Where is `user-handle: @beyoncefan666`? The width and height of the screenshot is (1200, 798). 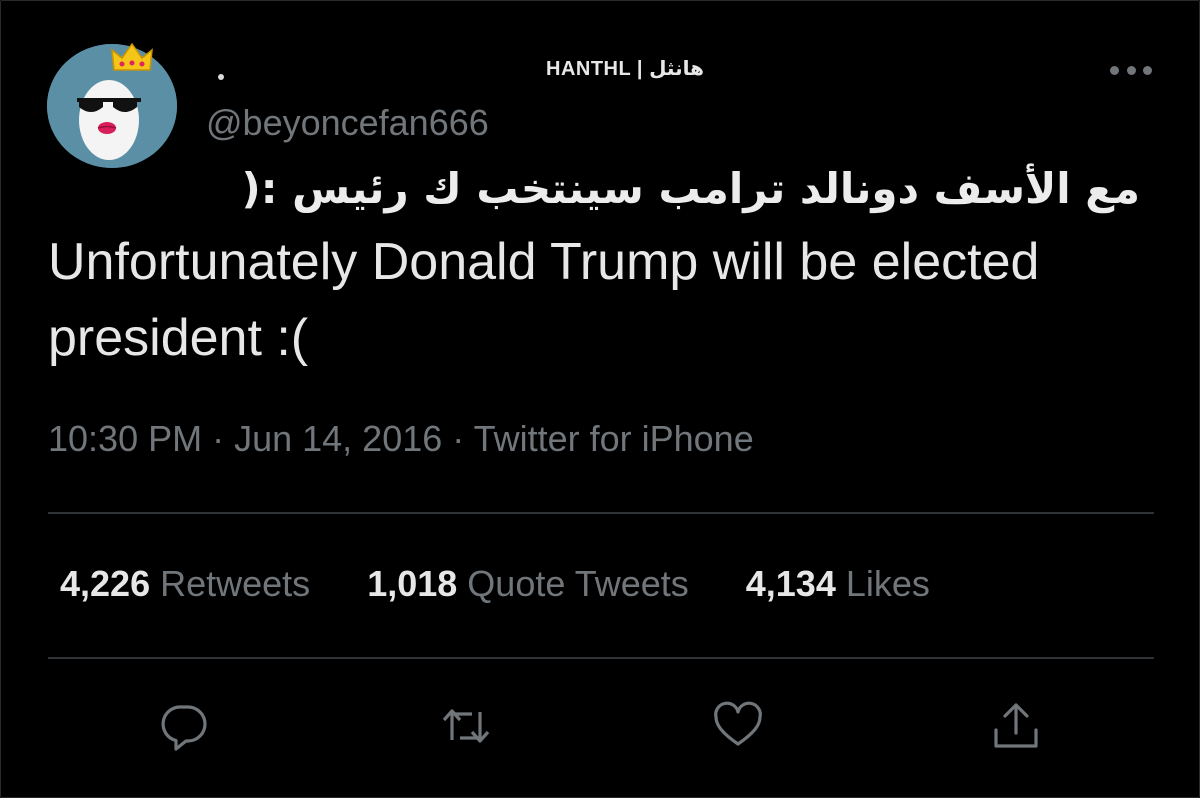 user-handle: @beyoncefan666 is located at coordinates (347, 123).